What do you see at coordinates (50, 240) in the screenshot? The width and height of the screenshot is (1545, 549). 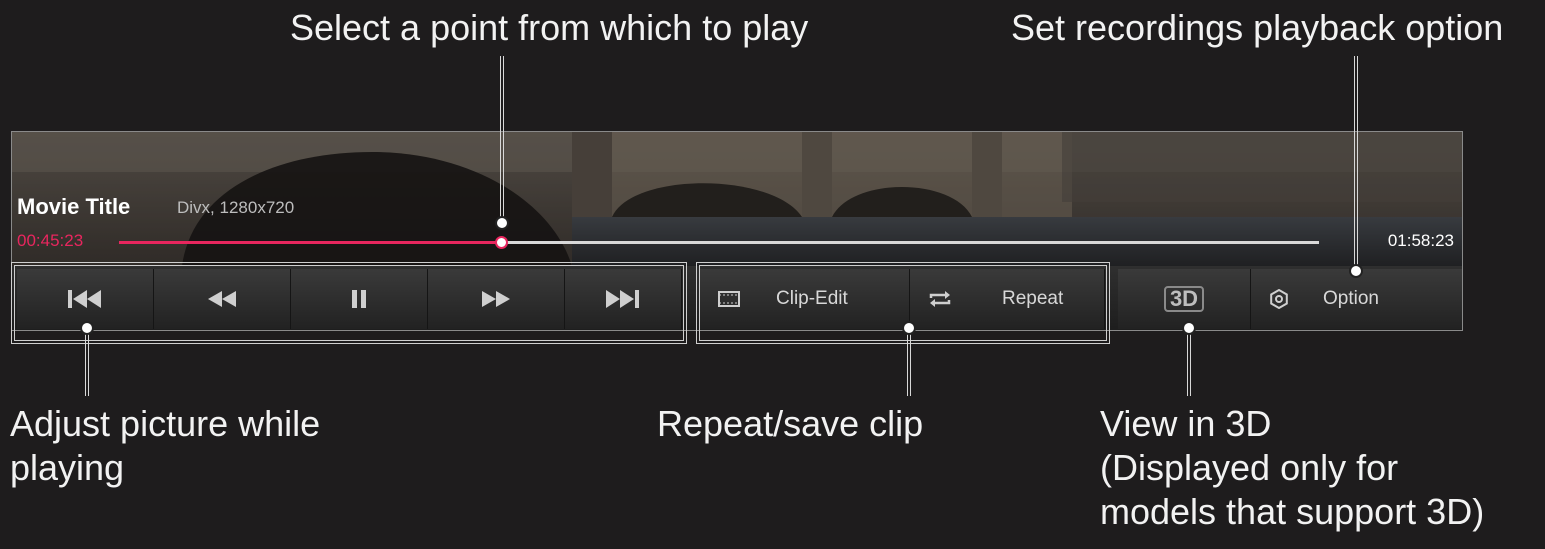 I see `current-time: 00:45:23` at bounding box center [50, 240].